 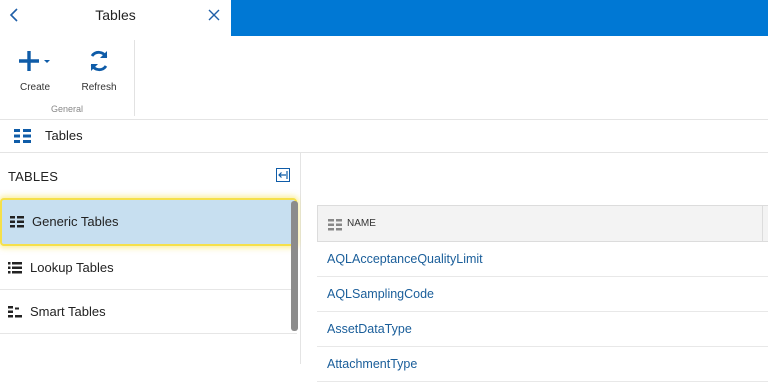 I want to click on refresh-icon, so click(x=99, y=61).